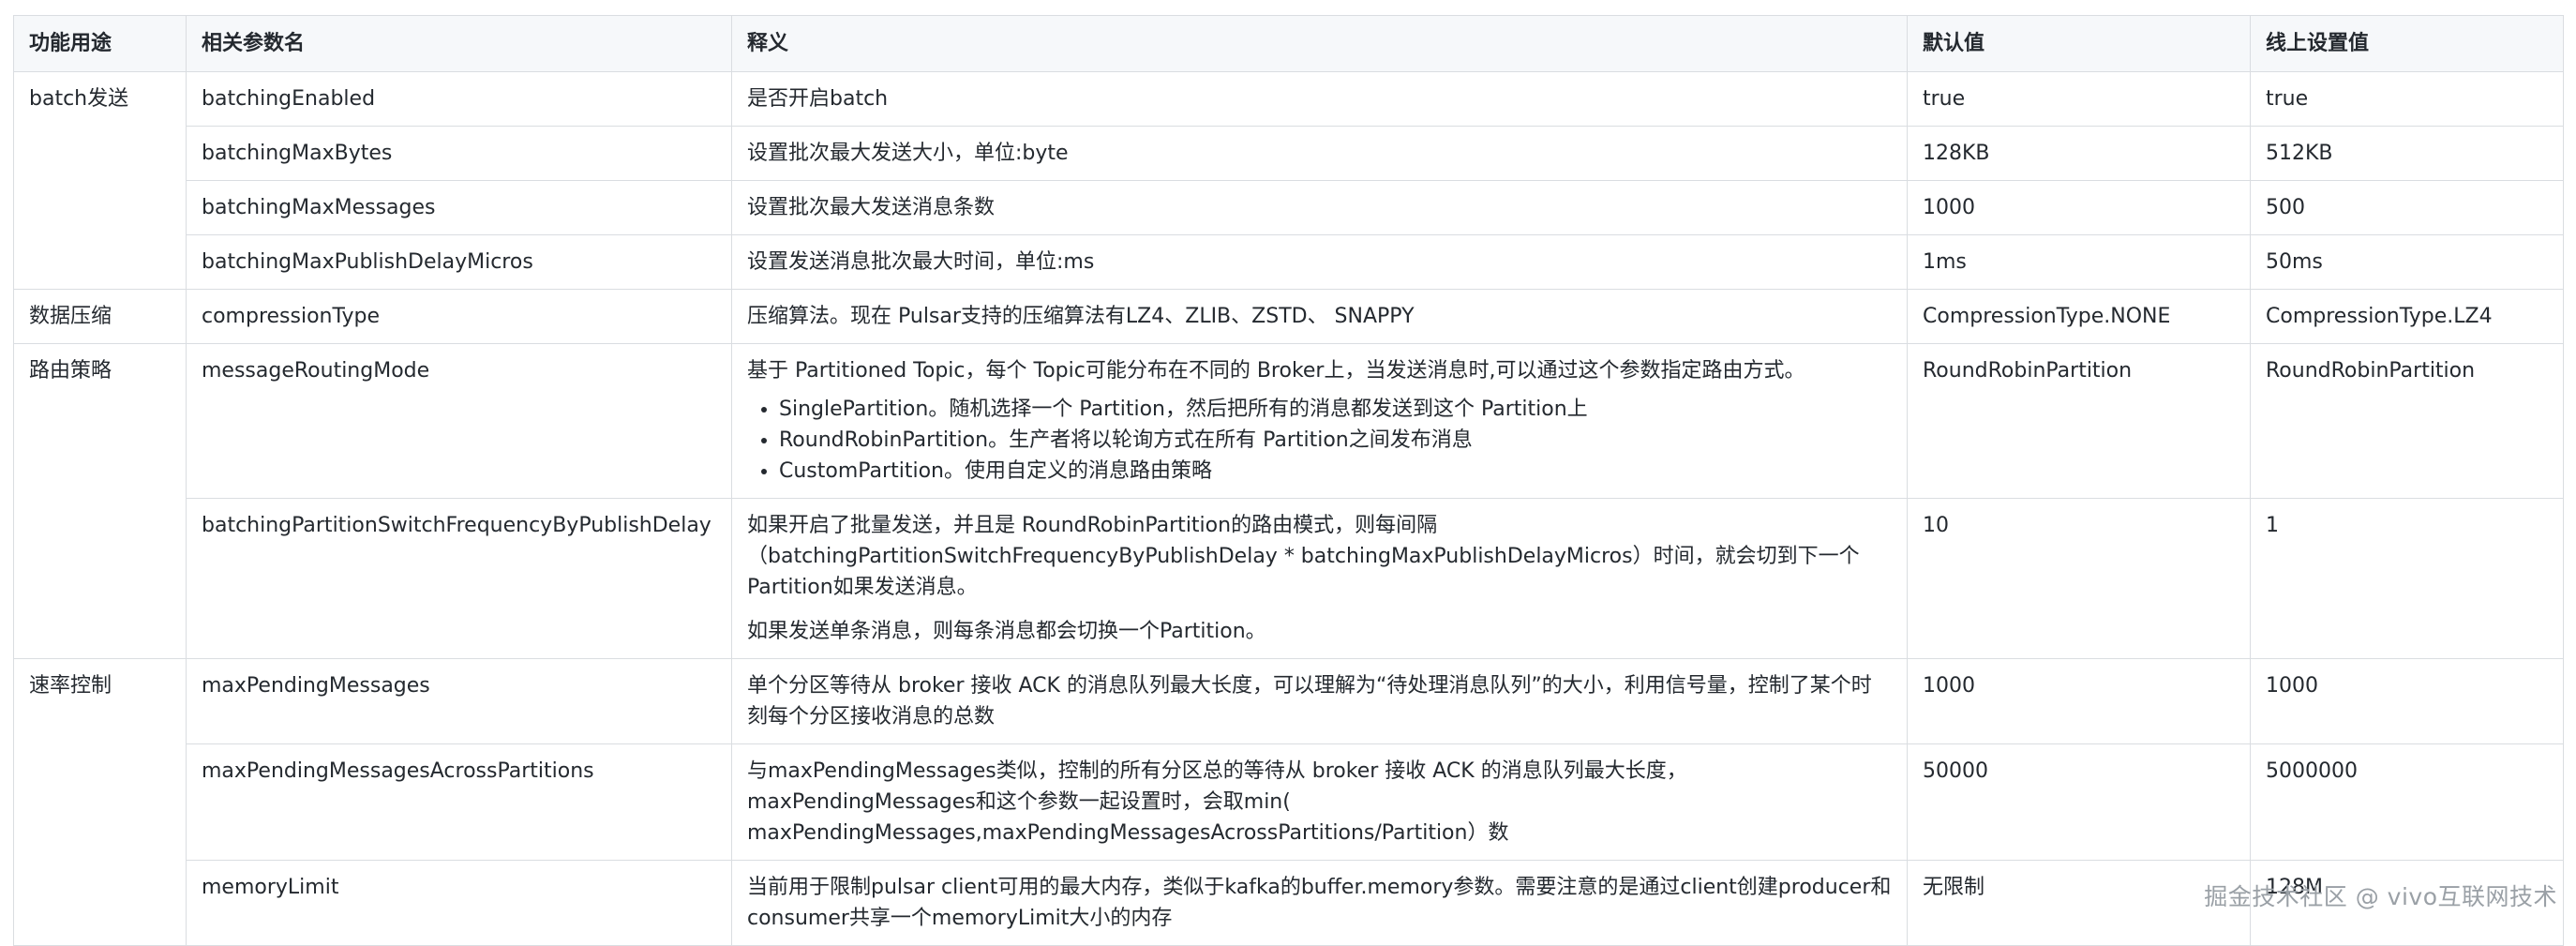 This screenshot has height=946, width=2576. I want to click on default-value: CompressionType.NONE, so click(2079, 316).